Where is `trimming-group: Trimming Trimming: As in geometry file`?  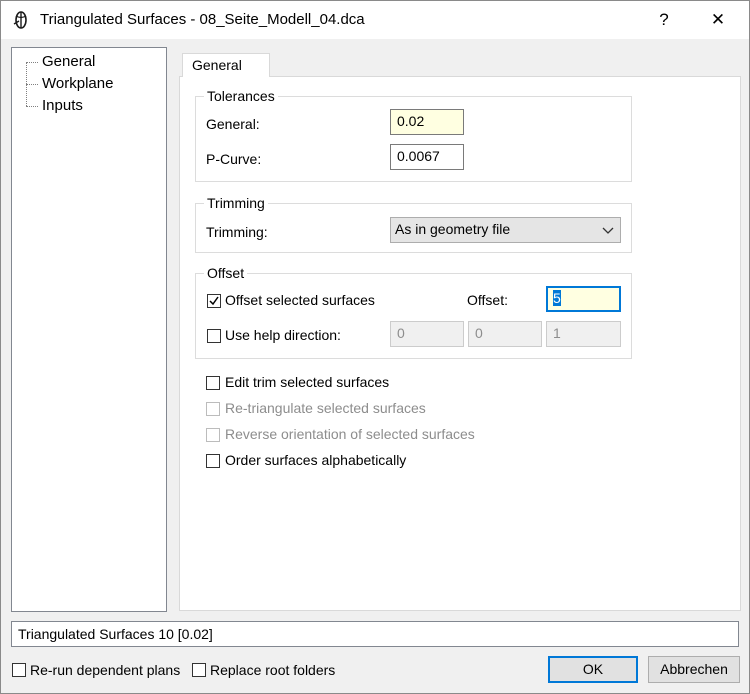
trimming-group: Trimming Trimming: As in geometry file is located at coordinates (413, 224).